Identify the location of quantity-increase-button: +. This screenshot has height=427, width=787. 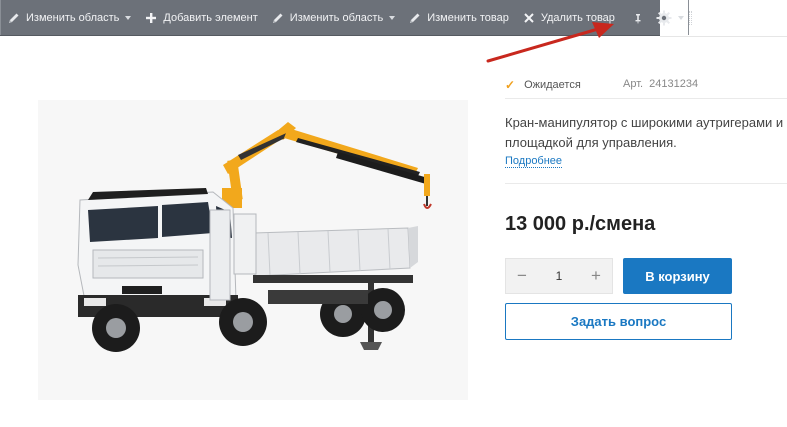
(596, 275).